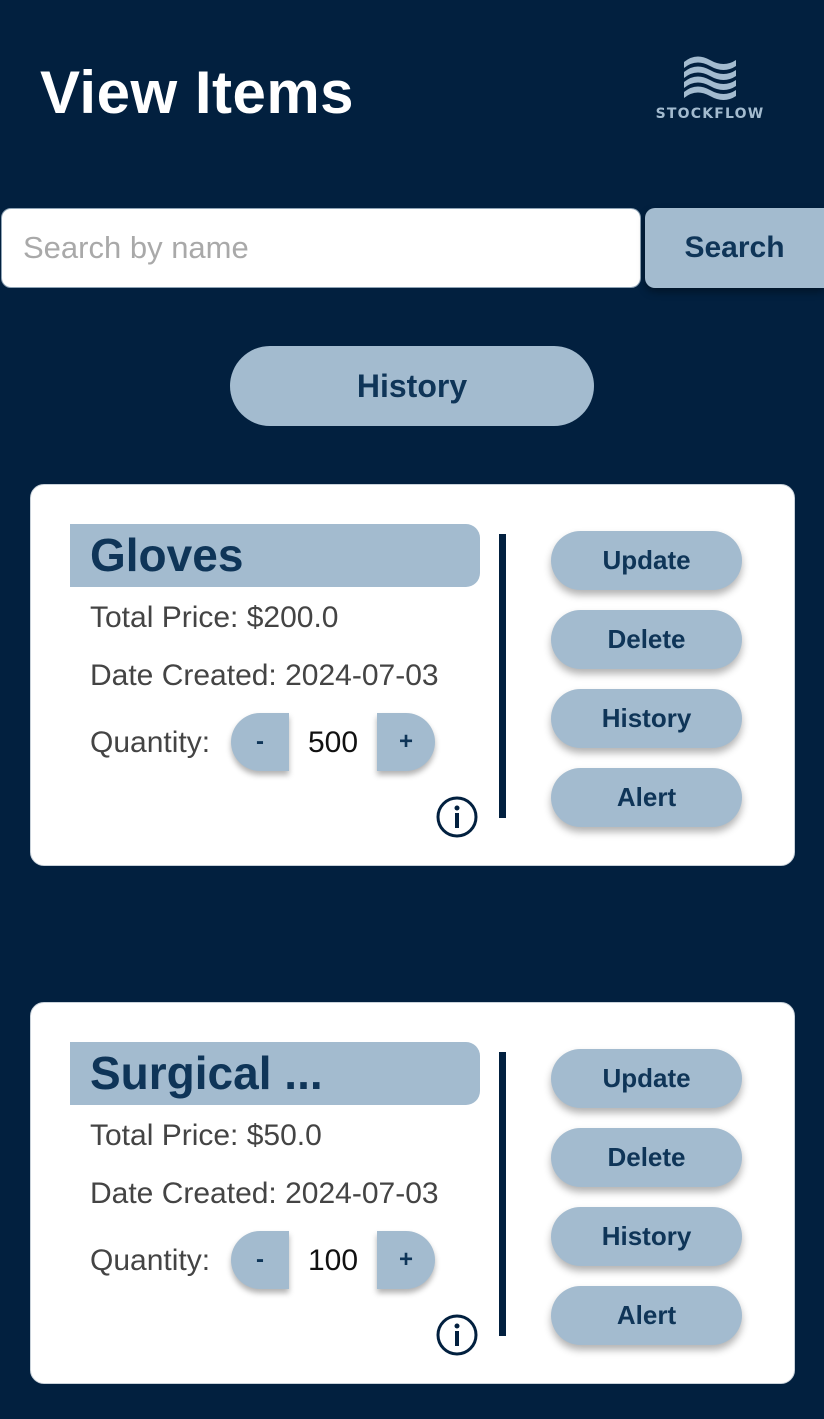 This screenshot has height=1419, width=824. I want to click on total-price-row: Total Price: $50.0, so click(206, 1136).